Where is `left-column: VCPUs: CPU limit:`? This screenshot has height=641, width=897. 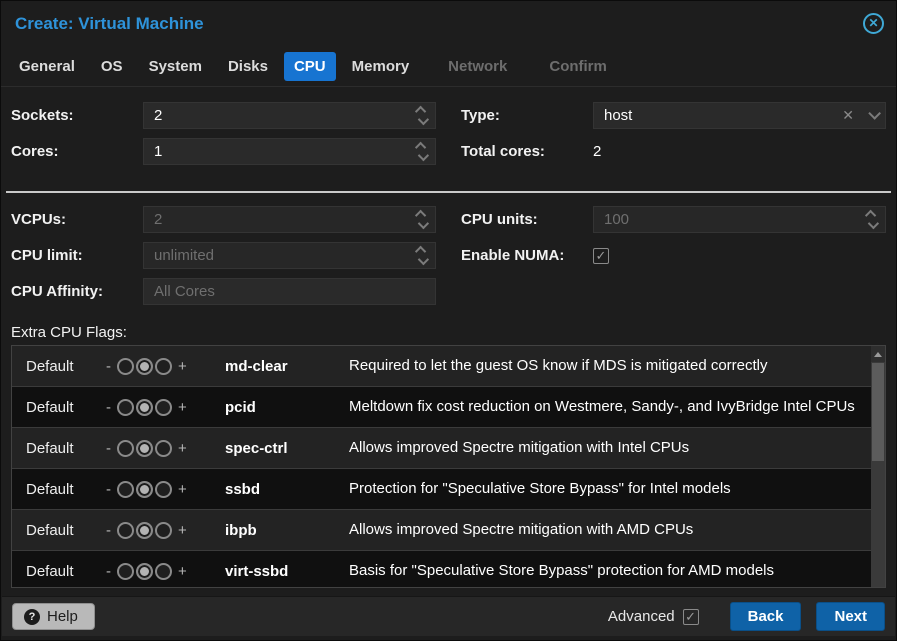 left-column: VCPUs: CPU limit: is located at coordinates (223, 260).